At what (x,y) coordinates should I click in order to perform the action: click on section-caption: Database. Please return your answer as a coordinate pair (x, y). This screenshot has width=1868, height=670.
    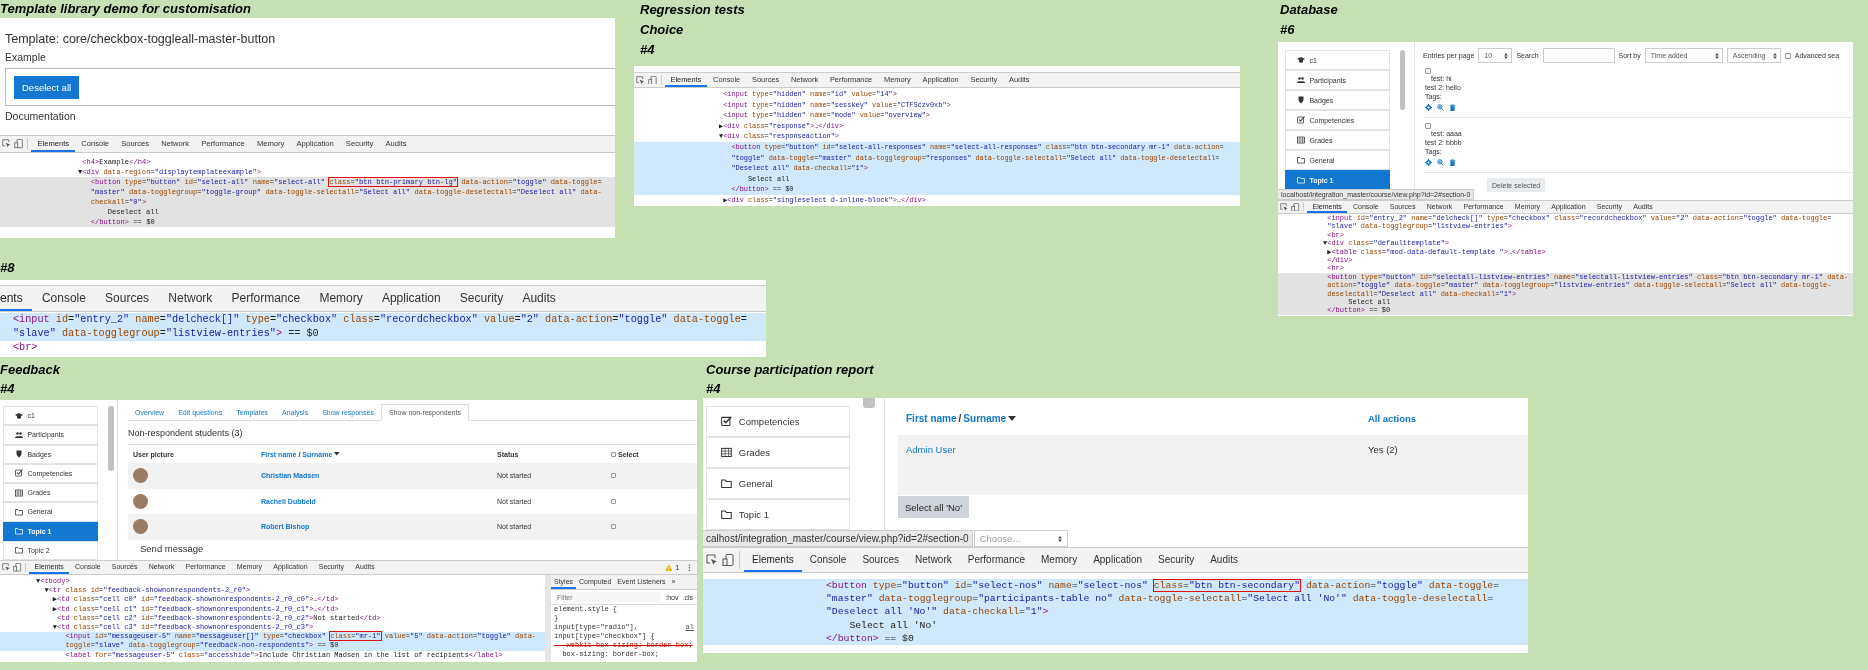
    Looking at the image, I should click on (1309, 10).